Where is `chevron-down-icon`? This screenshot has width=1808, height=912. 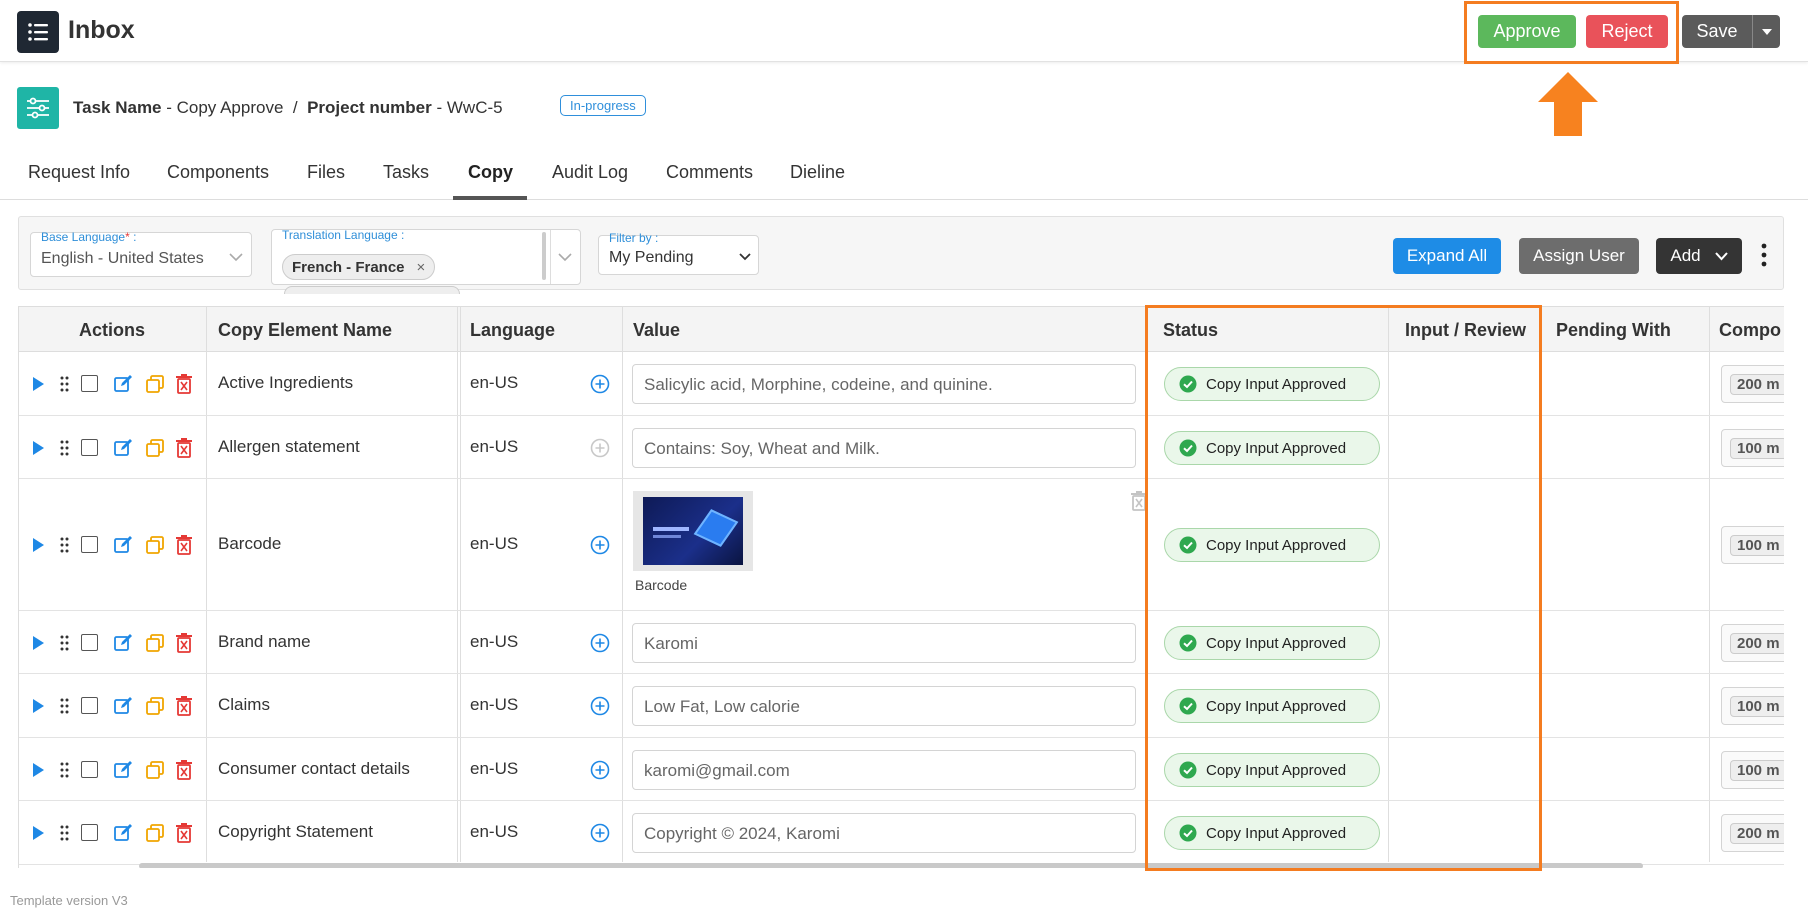 chevron-down-icon is located at coordinates (565, 257).